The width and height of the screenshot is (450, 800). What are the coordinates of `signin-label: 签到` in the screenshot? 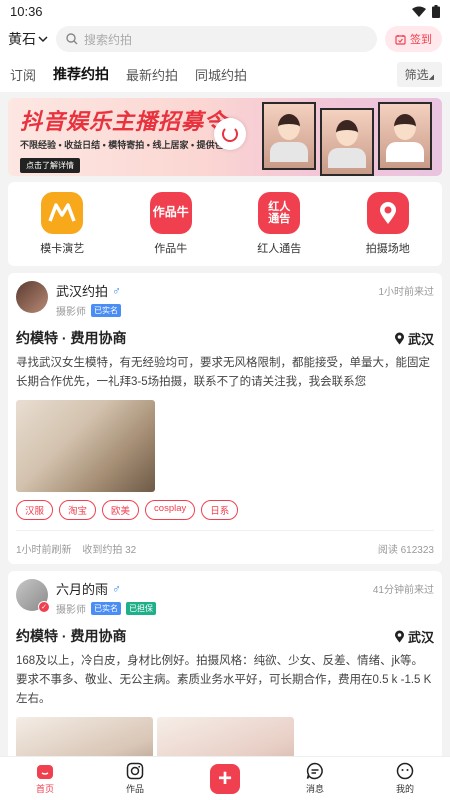 It's located at (421, 40).